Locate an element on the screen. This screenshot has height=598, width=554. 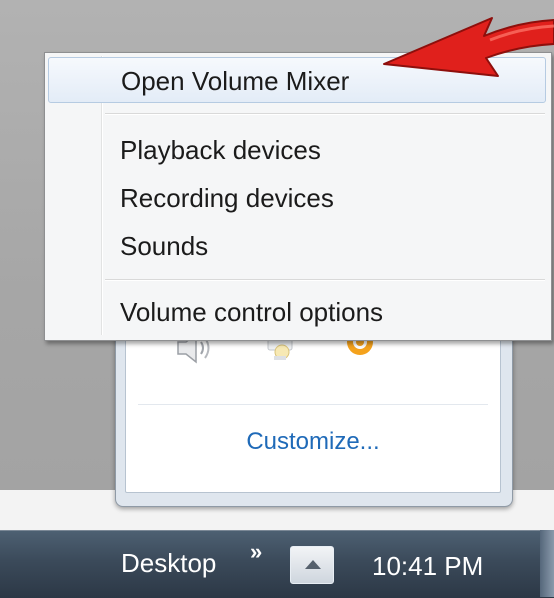
tray-divider is located at coordinates (313, 404).